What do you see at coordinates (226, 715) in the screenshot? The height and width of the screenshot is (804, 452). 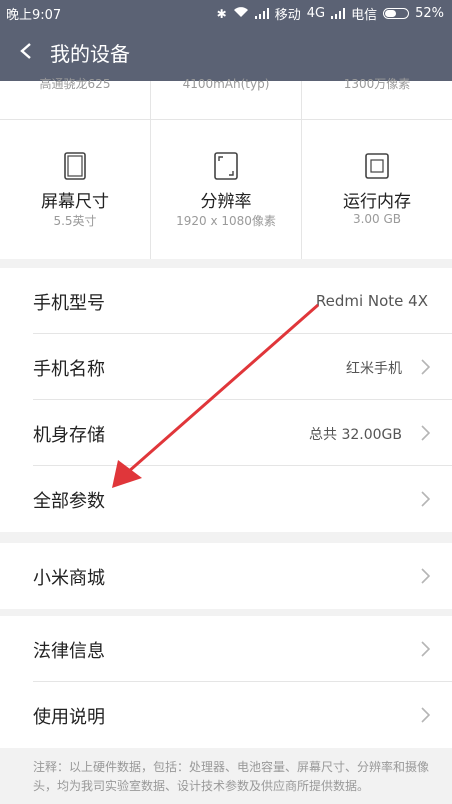 I see `list-item-user-guide: 使用说明` at bounding box center [226, 715].